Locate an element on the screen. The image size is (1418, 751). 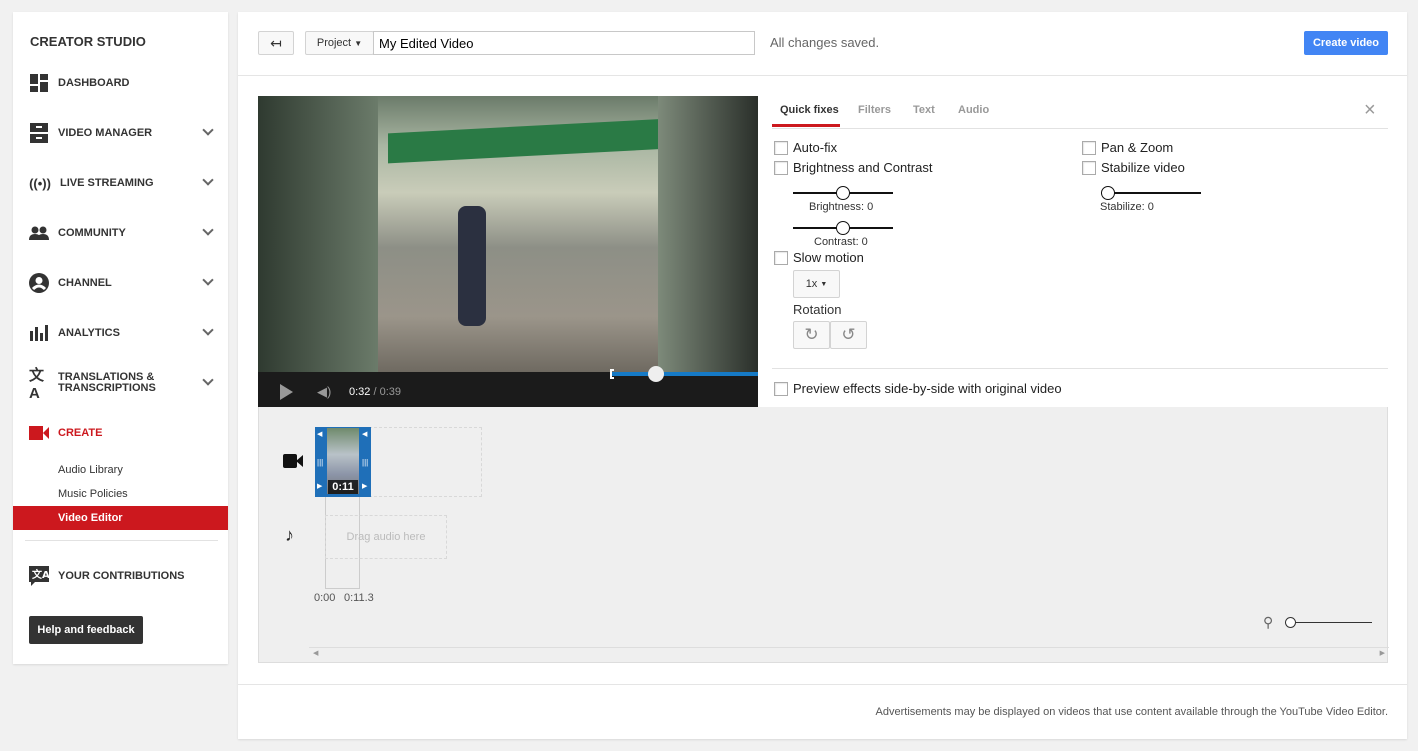
slow-motion-checkbox: Slow motion is located at coordinates (819, 257).